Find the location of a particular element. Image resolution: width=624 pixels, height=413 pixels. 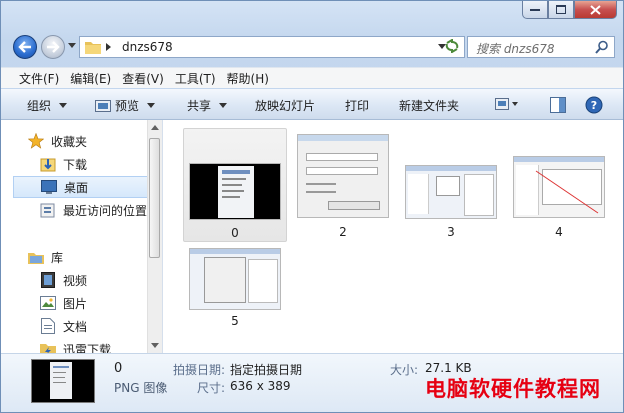

nav-desktop-label: 桌面 is located at coordinates (76, 187).